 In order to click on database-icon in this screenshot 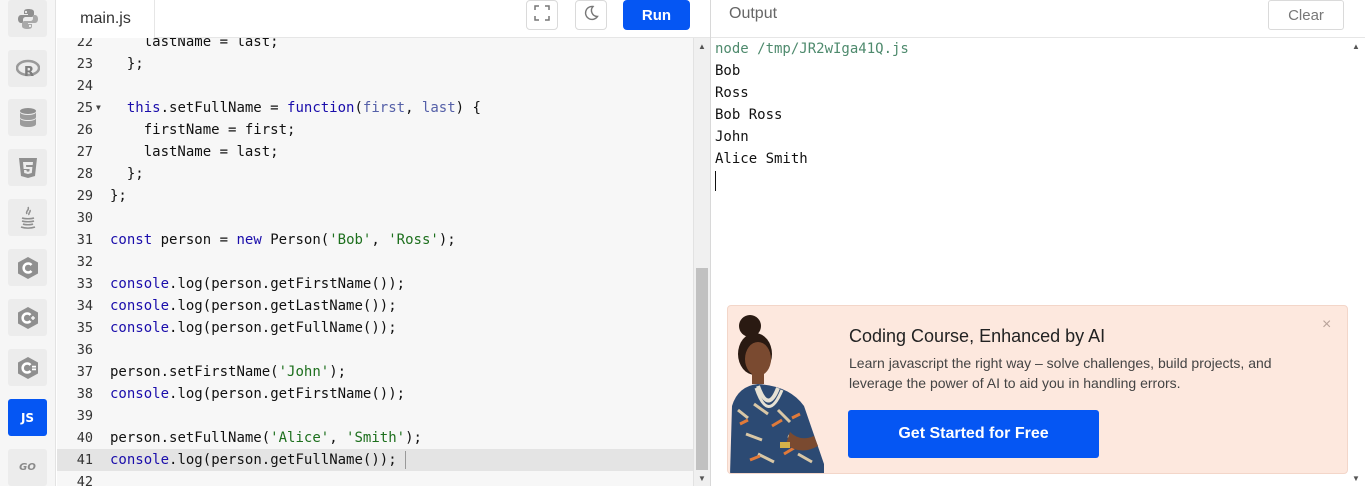, I will do `click(28, 118)`.